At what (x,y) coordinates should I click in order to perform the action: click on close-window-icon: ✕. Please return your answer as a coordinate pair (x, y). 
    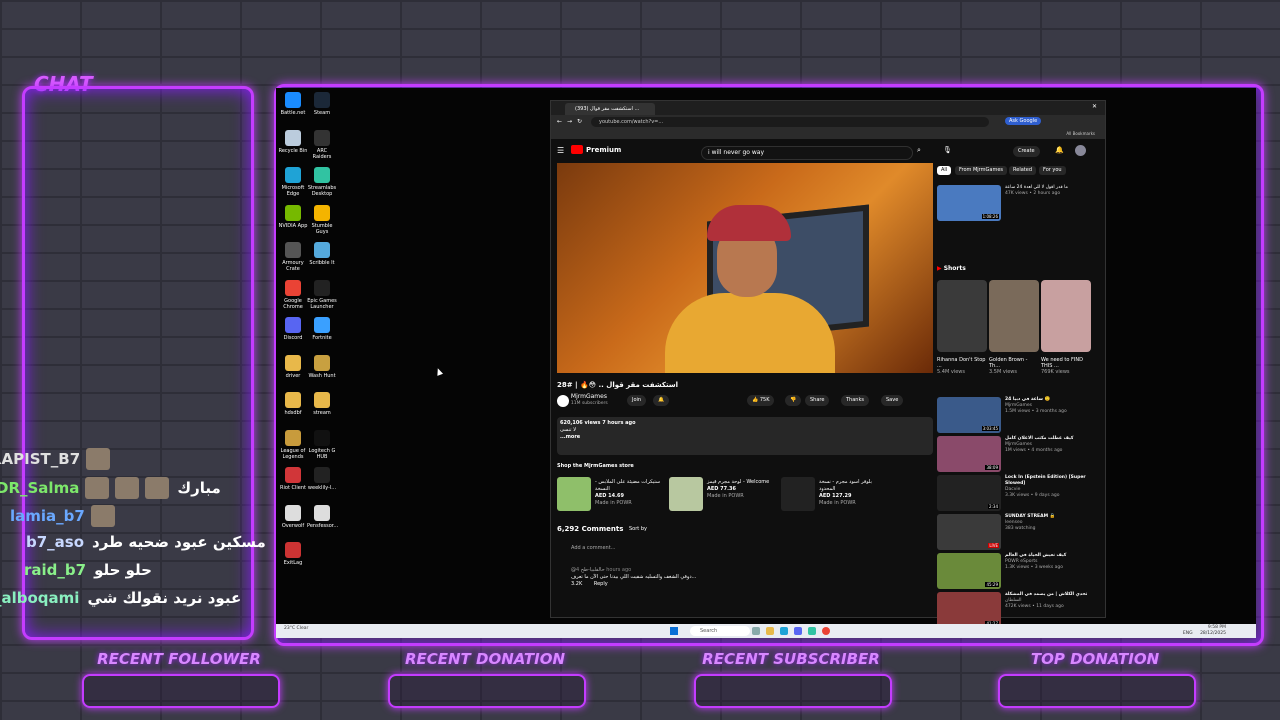
    Looking at the image, I should click on (1094, 106).